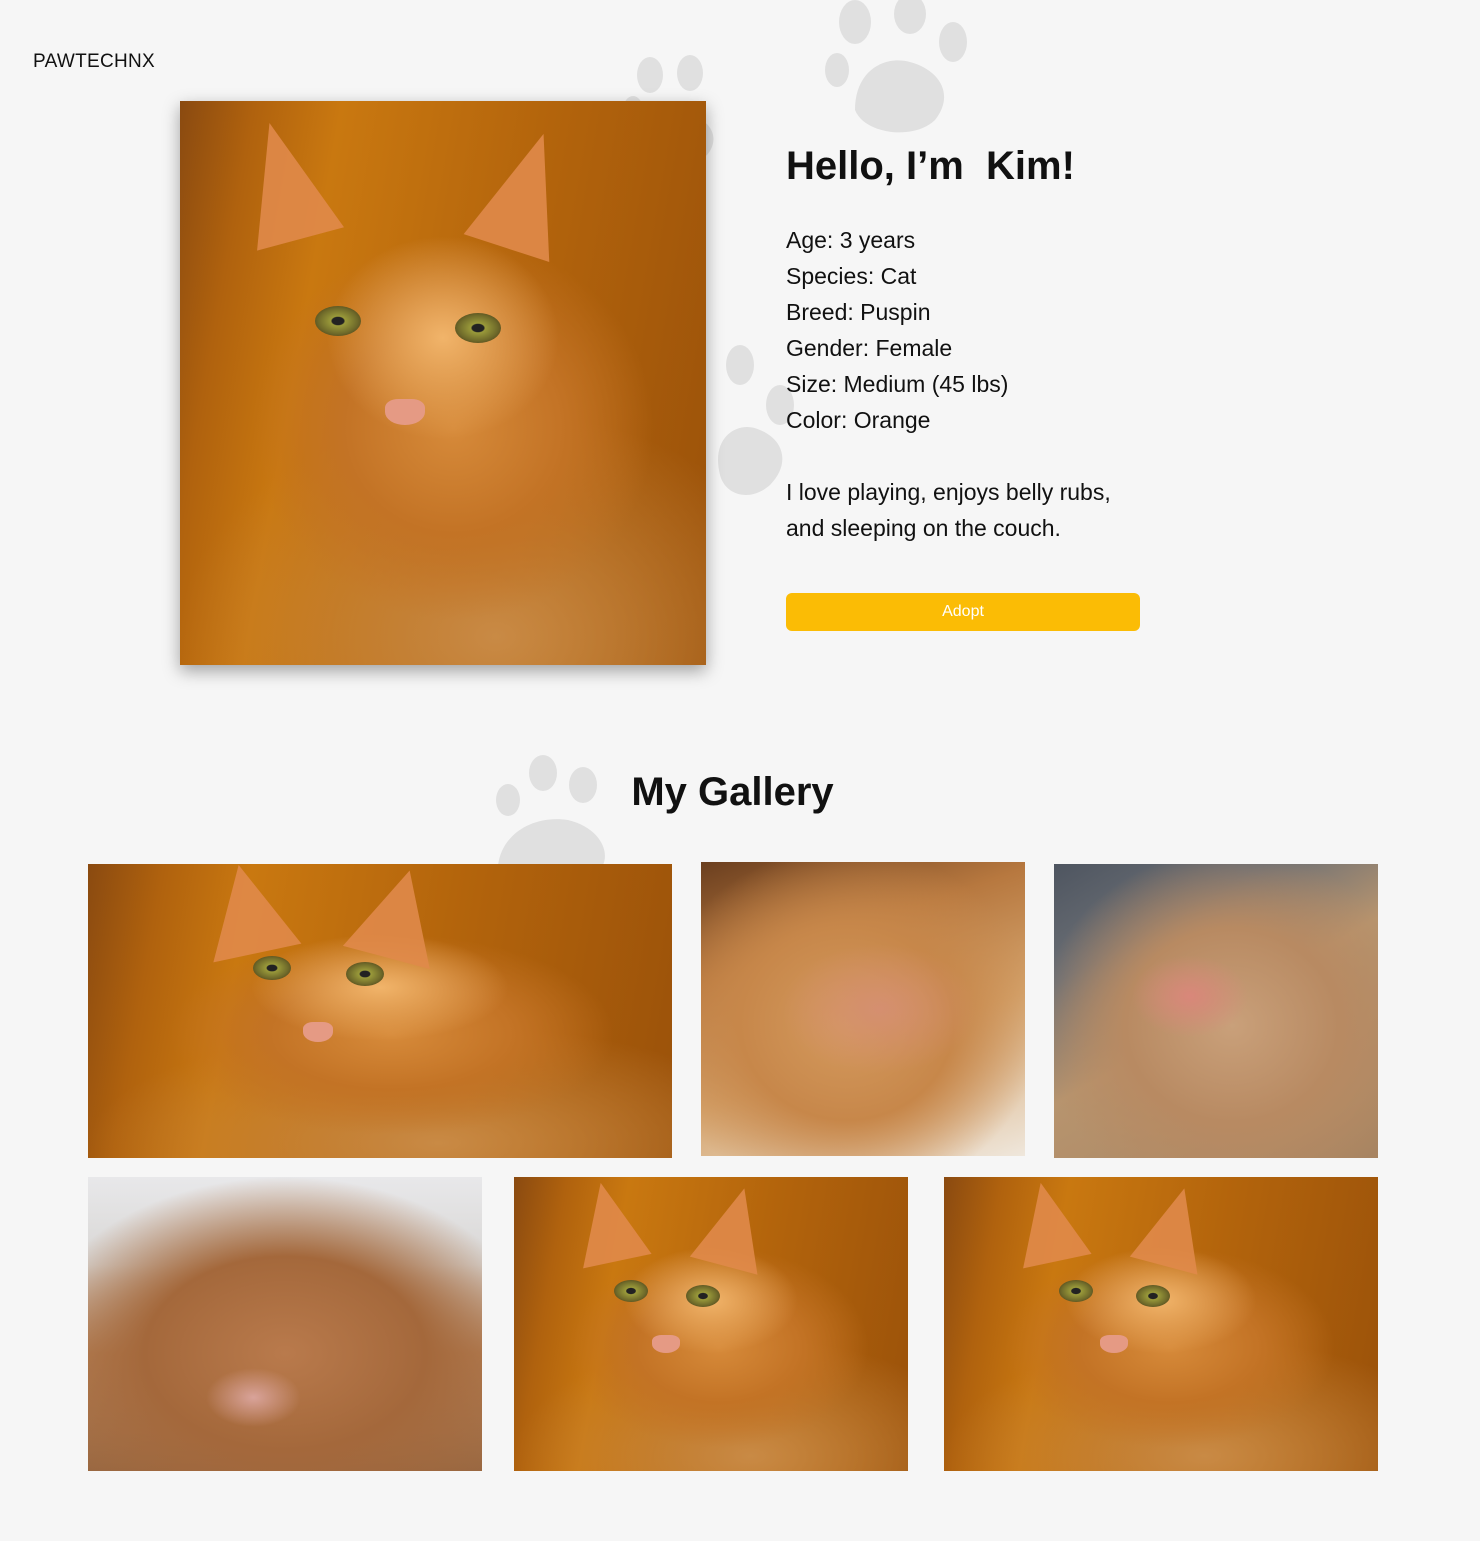 The image size is (1480, 1541). Describe the element at coordinates (963, 612) in the screenshot. I see `adopt-button: Adopt` at that location.